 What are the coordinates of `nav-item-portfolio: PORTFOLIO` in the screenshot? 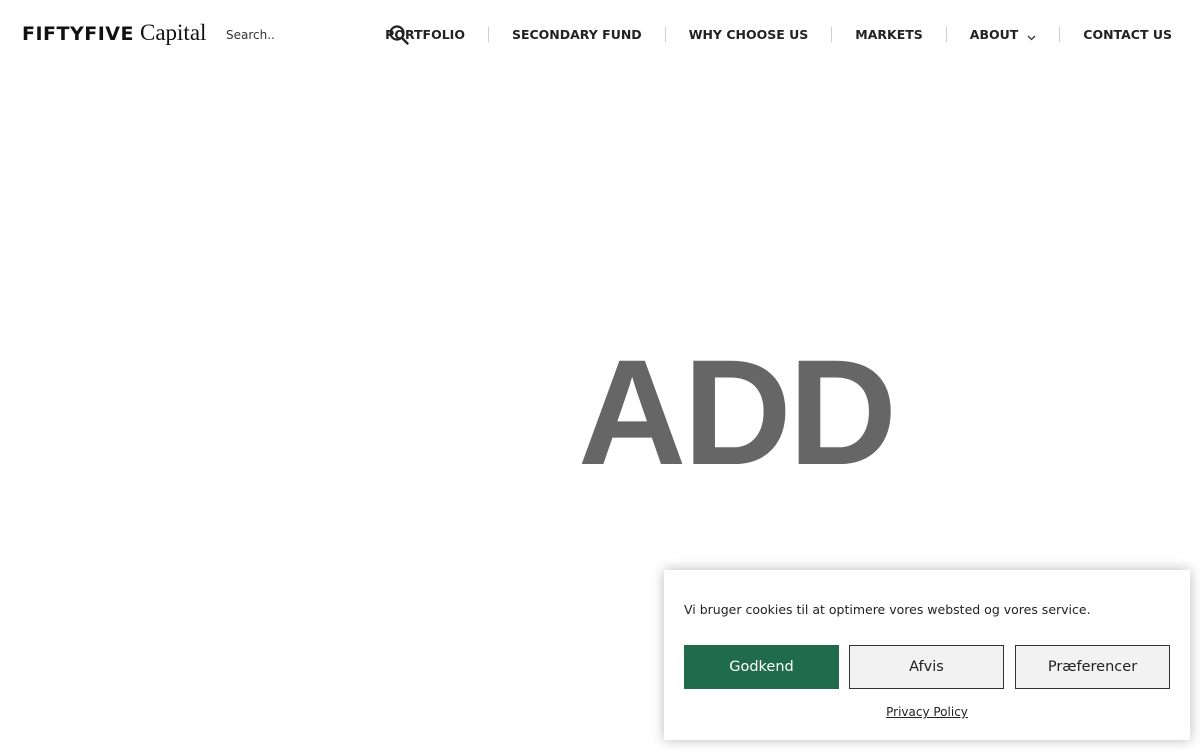 It's located at (425, 34).